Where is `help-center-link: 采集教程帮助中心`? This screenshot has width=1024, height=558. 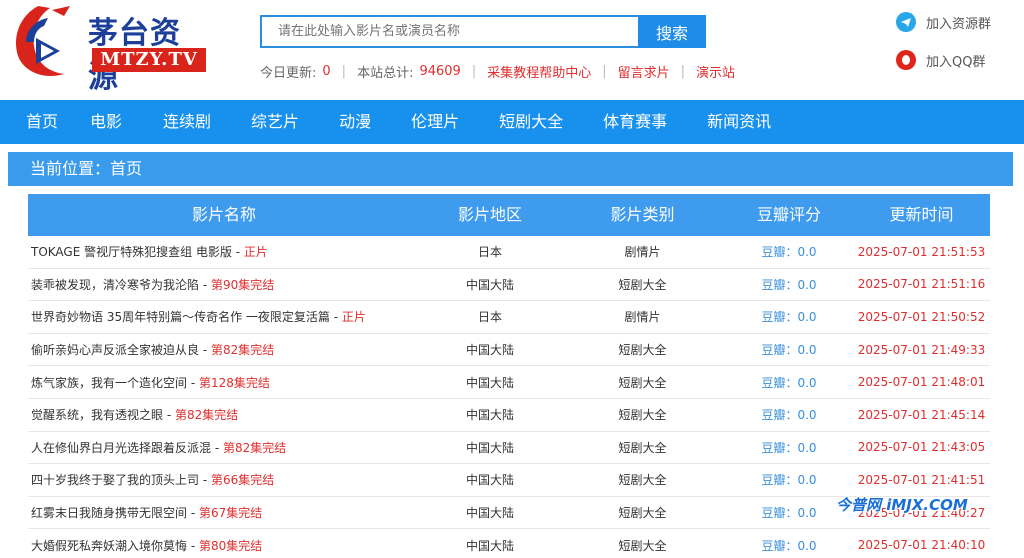 help-center-link: 采集教程帮助中心 is located at coordinates (539, 71).